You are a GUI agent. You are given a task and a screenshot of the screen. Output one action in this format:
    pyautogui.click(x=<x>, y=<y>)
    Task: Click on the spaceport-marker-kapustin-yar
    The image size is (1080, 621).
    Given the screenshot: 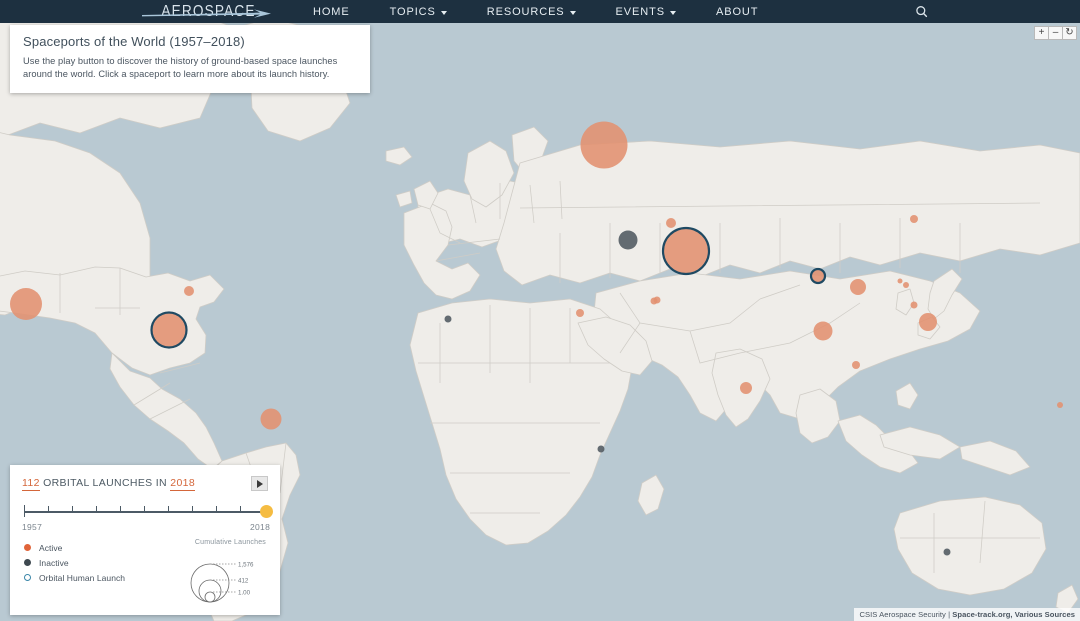 What is the action you would take?
    pyautogui.click(x=628, y=240)
    